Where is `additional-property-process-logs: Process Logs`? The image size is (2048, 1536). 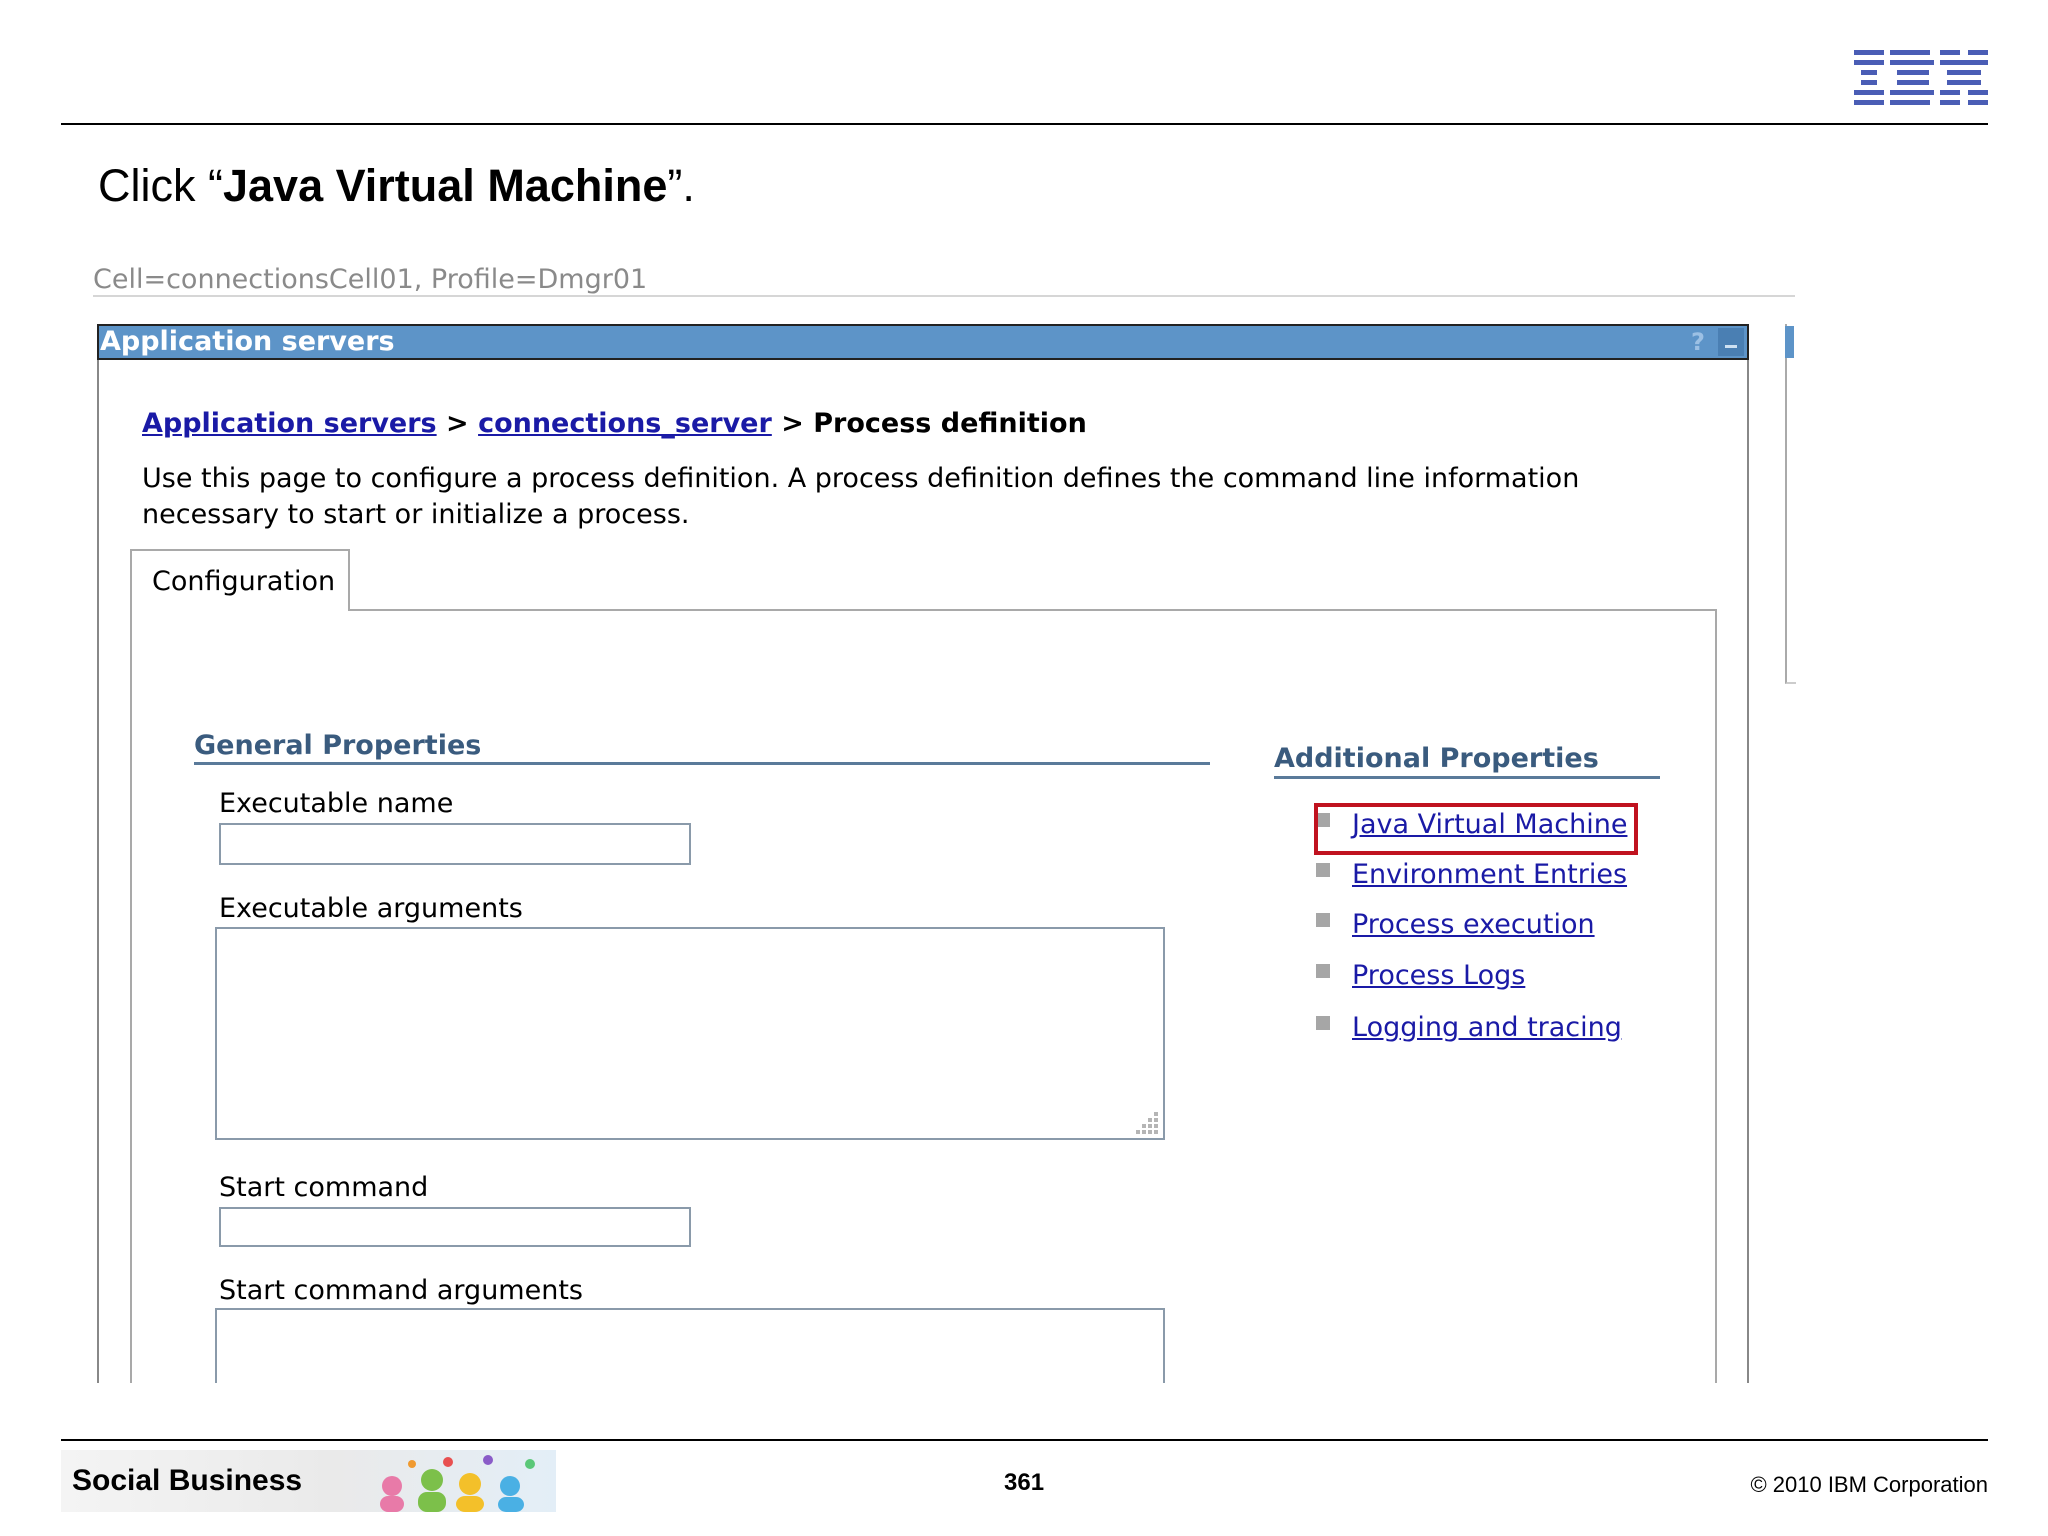 additional-property-process-logs: Process Logs is located at coordinates (1420, 975).